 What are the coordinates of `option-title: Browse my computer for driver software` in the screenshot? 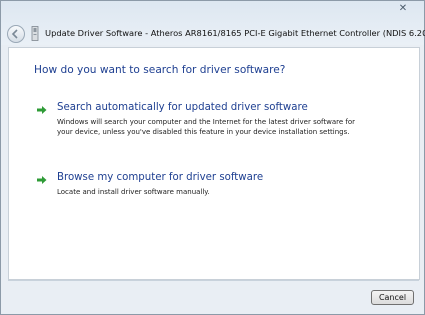 It's located at (160, 177).